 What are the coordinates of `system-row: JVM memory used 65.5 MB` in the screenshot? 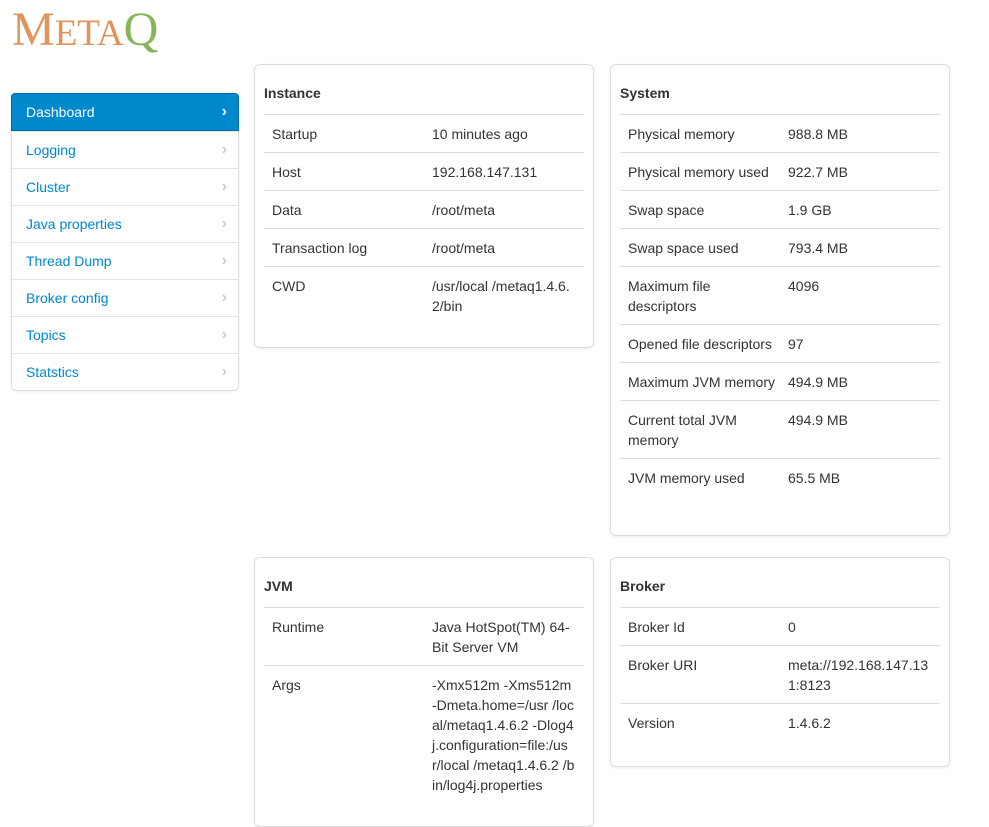 It's located at (780, 477).